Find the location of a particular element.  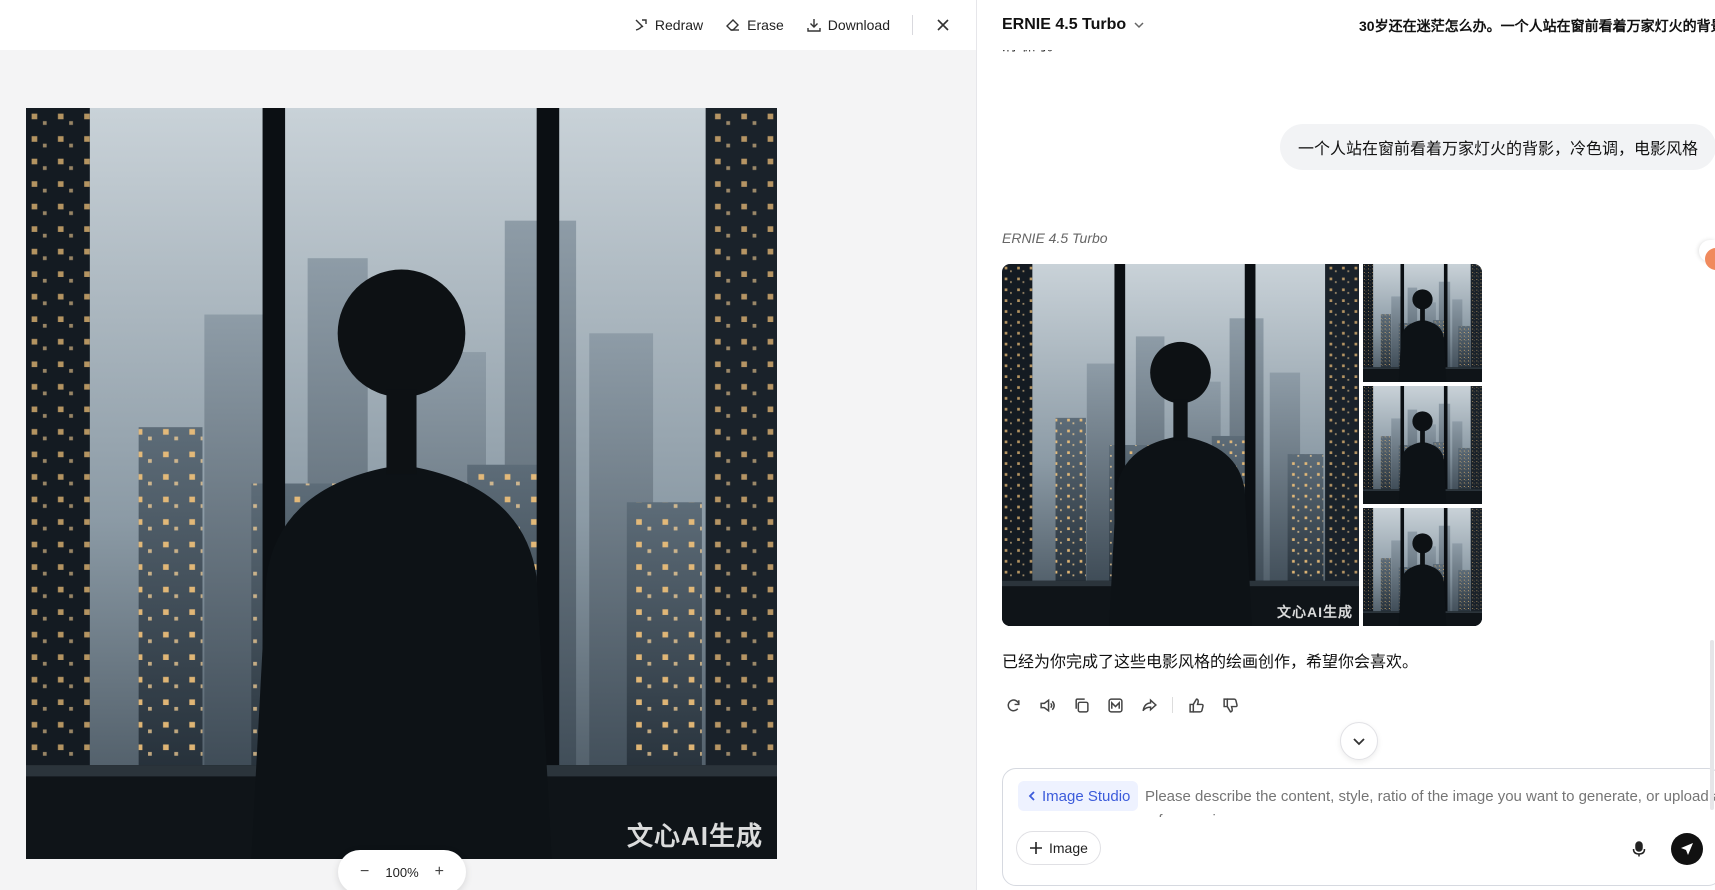

erase-button: Erase is located at coordinates (754, 25).